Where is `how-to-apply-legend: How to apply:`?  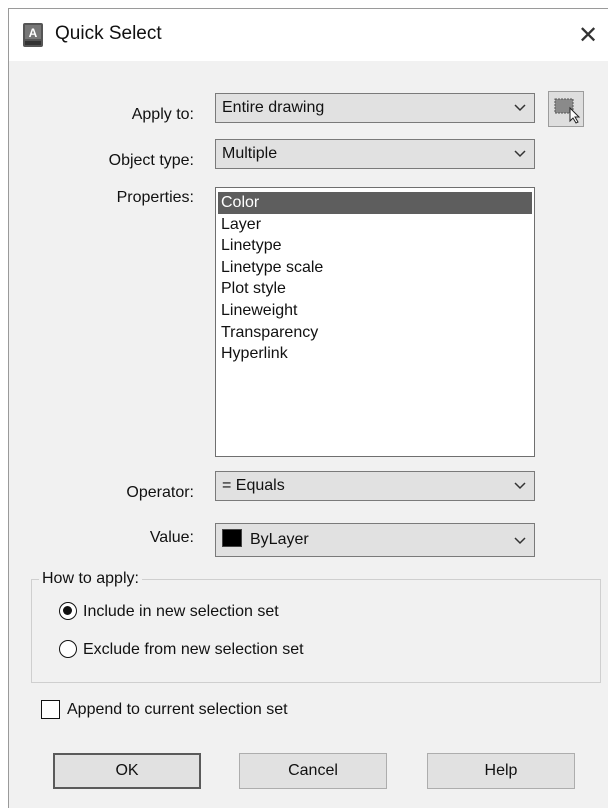 how-to-apply-legend: How to apply: is located at coordinates (90, 579).